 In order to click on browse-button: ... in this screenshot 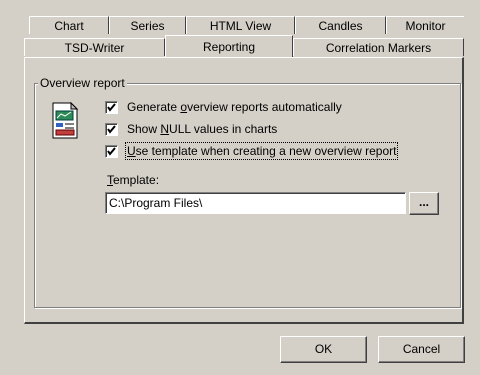, I will do `click(424, 203)`.